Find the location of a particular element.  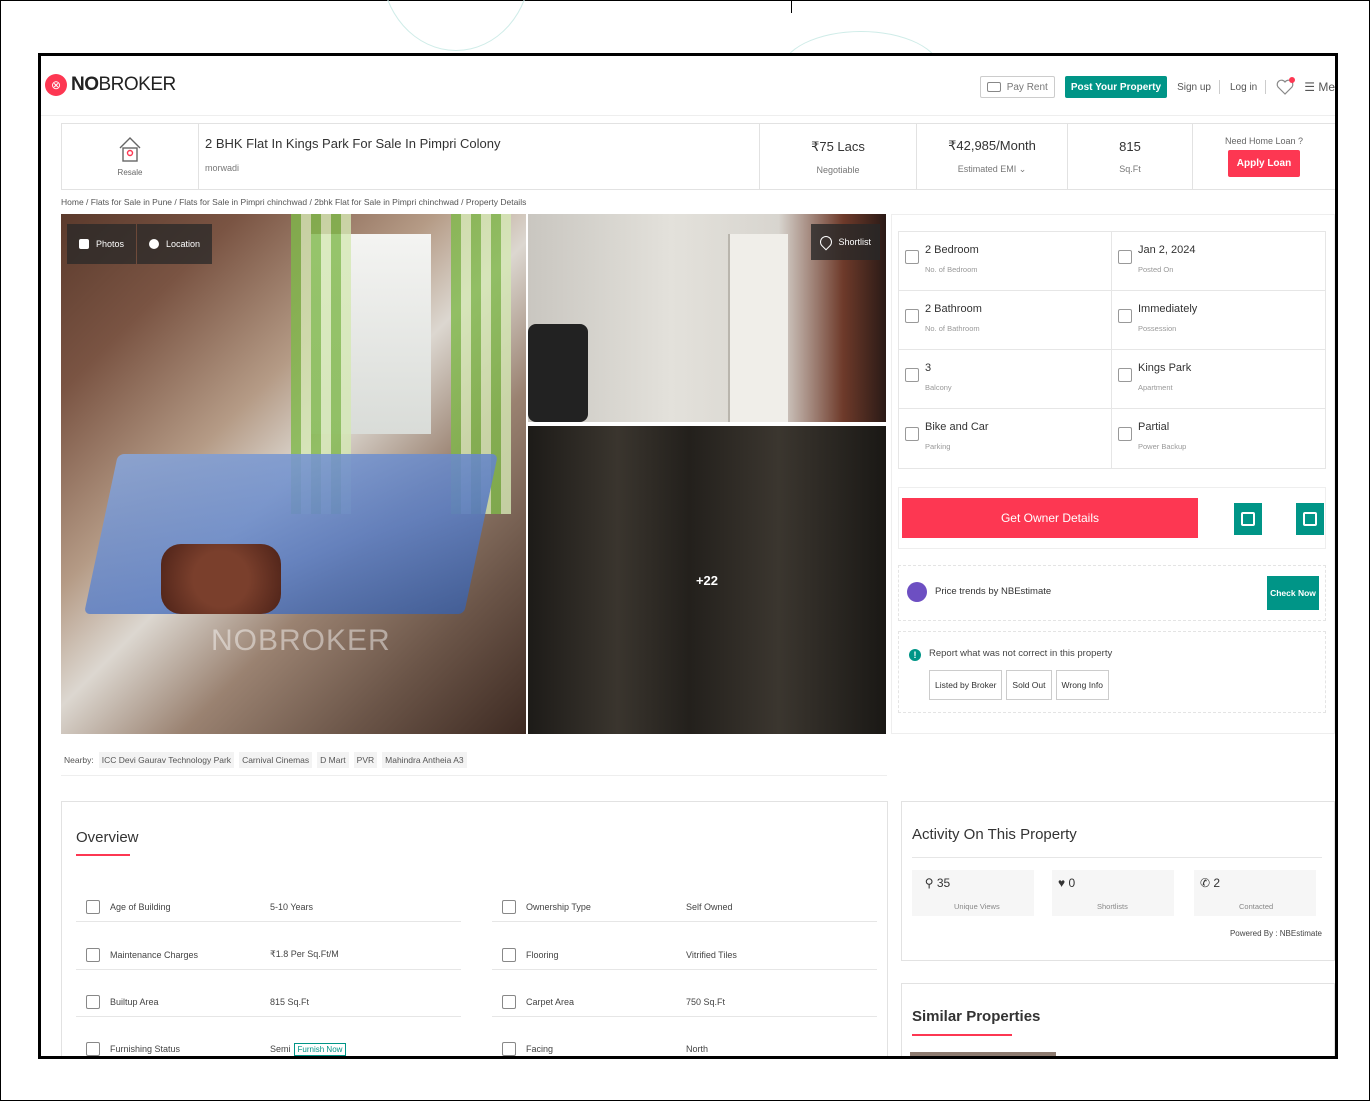

nearby-chip: Carnival Cinemas is located at coordinates (276, 759).